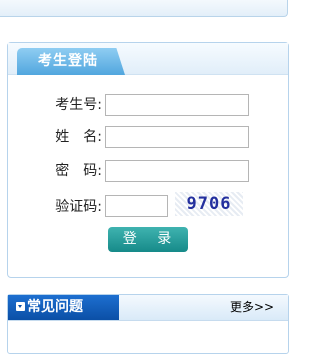 The height and width of the screenshot is (354, 333). Describe the element at coordinates (148, 239) in the screenshot. I see `login-button: 登 录` at that location.